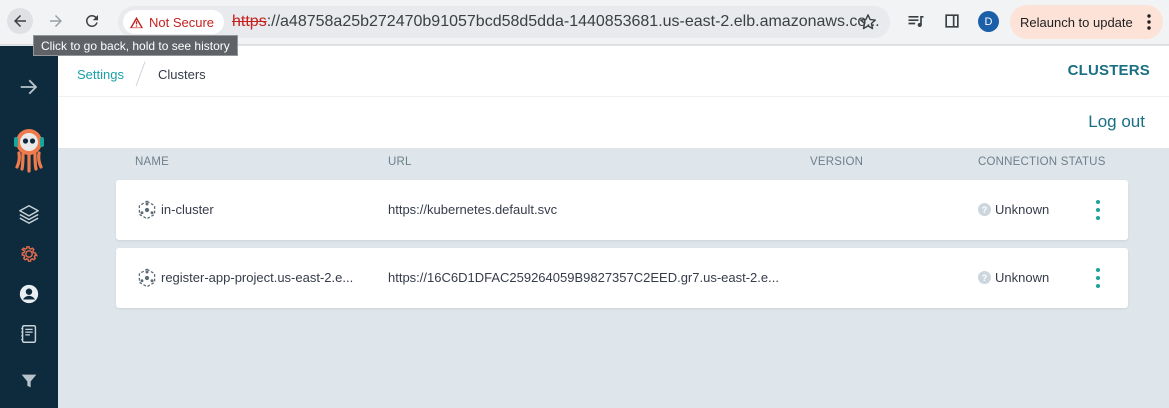 The height and width of the screenshot is (408, 1169). I want to click on warning-icon, so click(136, 22).